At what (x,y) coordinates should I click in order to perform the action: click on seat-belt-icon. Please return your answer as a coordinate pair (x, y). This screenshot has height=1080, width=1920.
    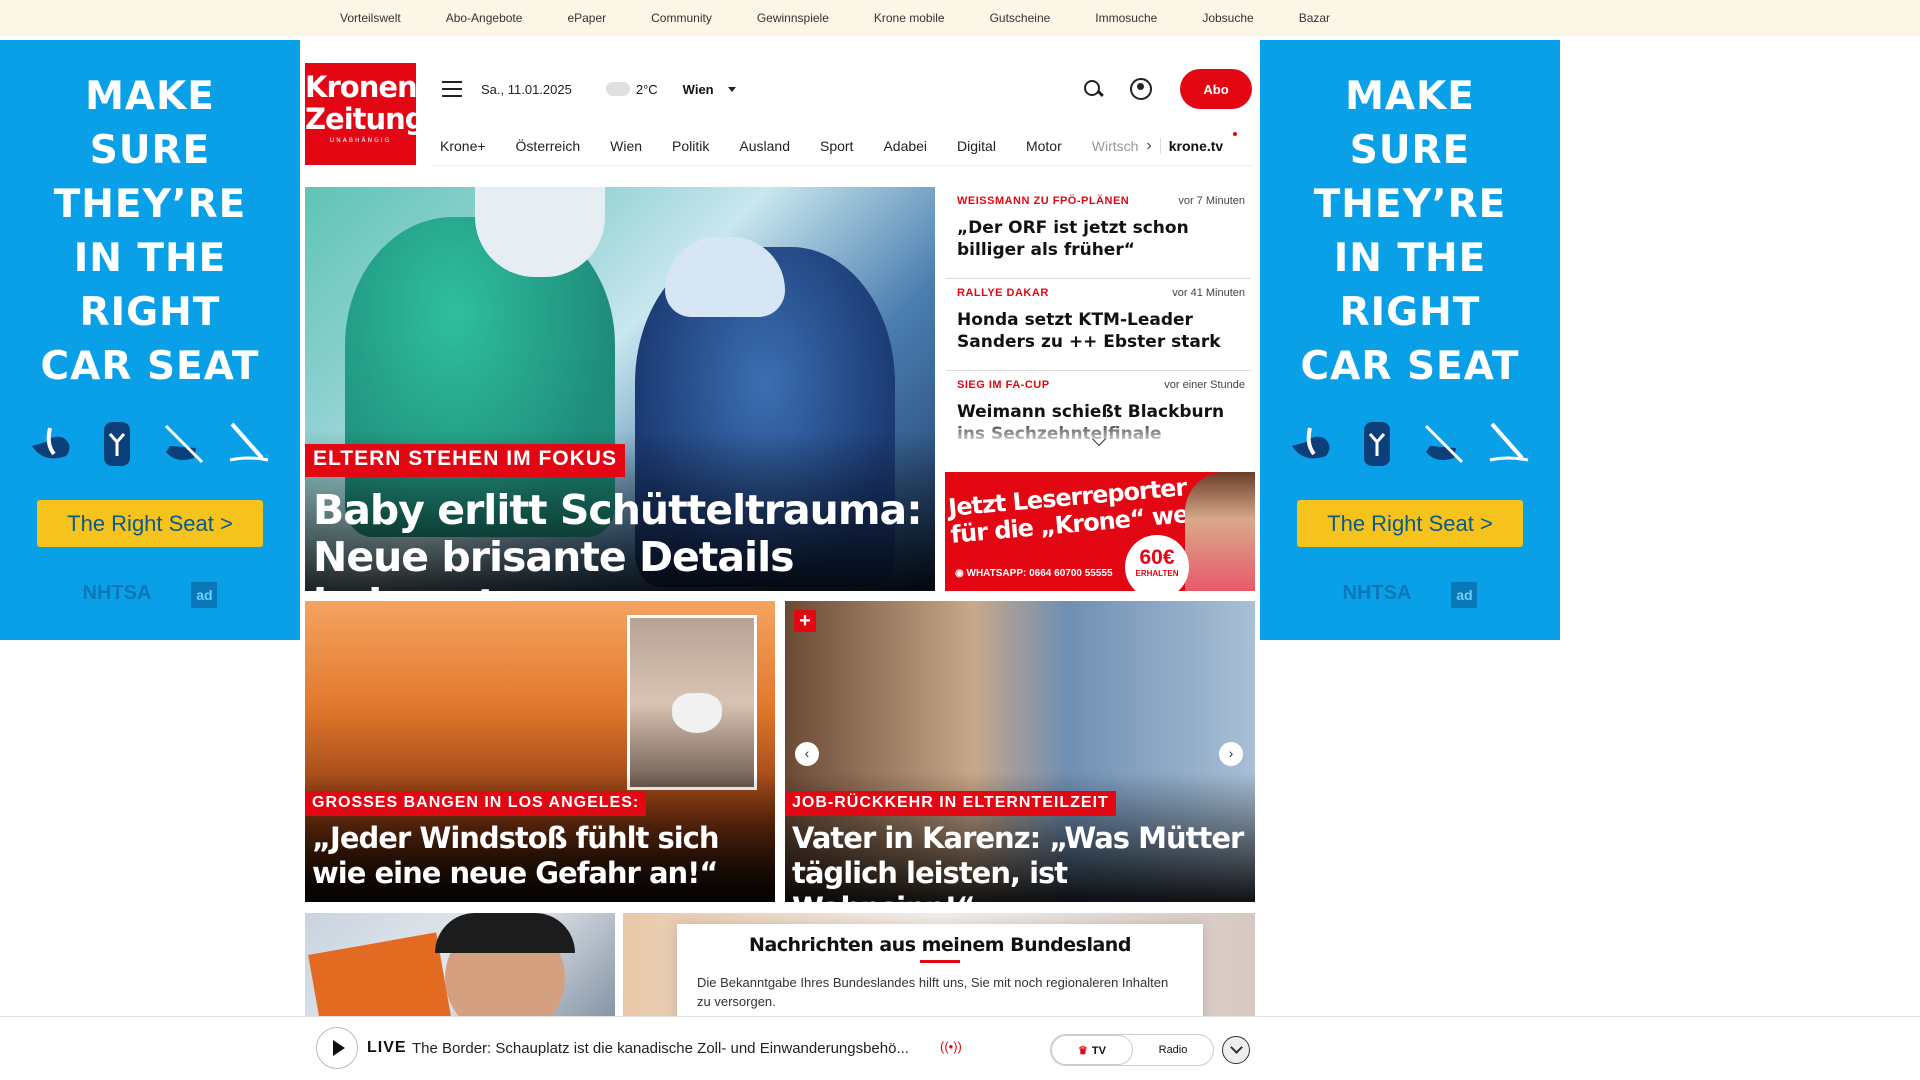
    Looking at the image, I should click on (249, 443).